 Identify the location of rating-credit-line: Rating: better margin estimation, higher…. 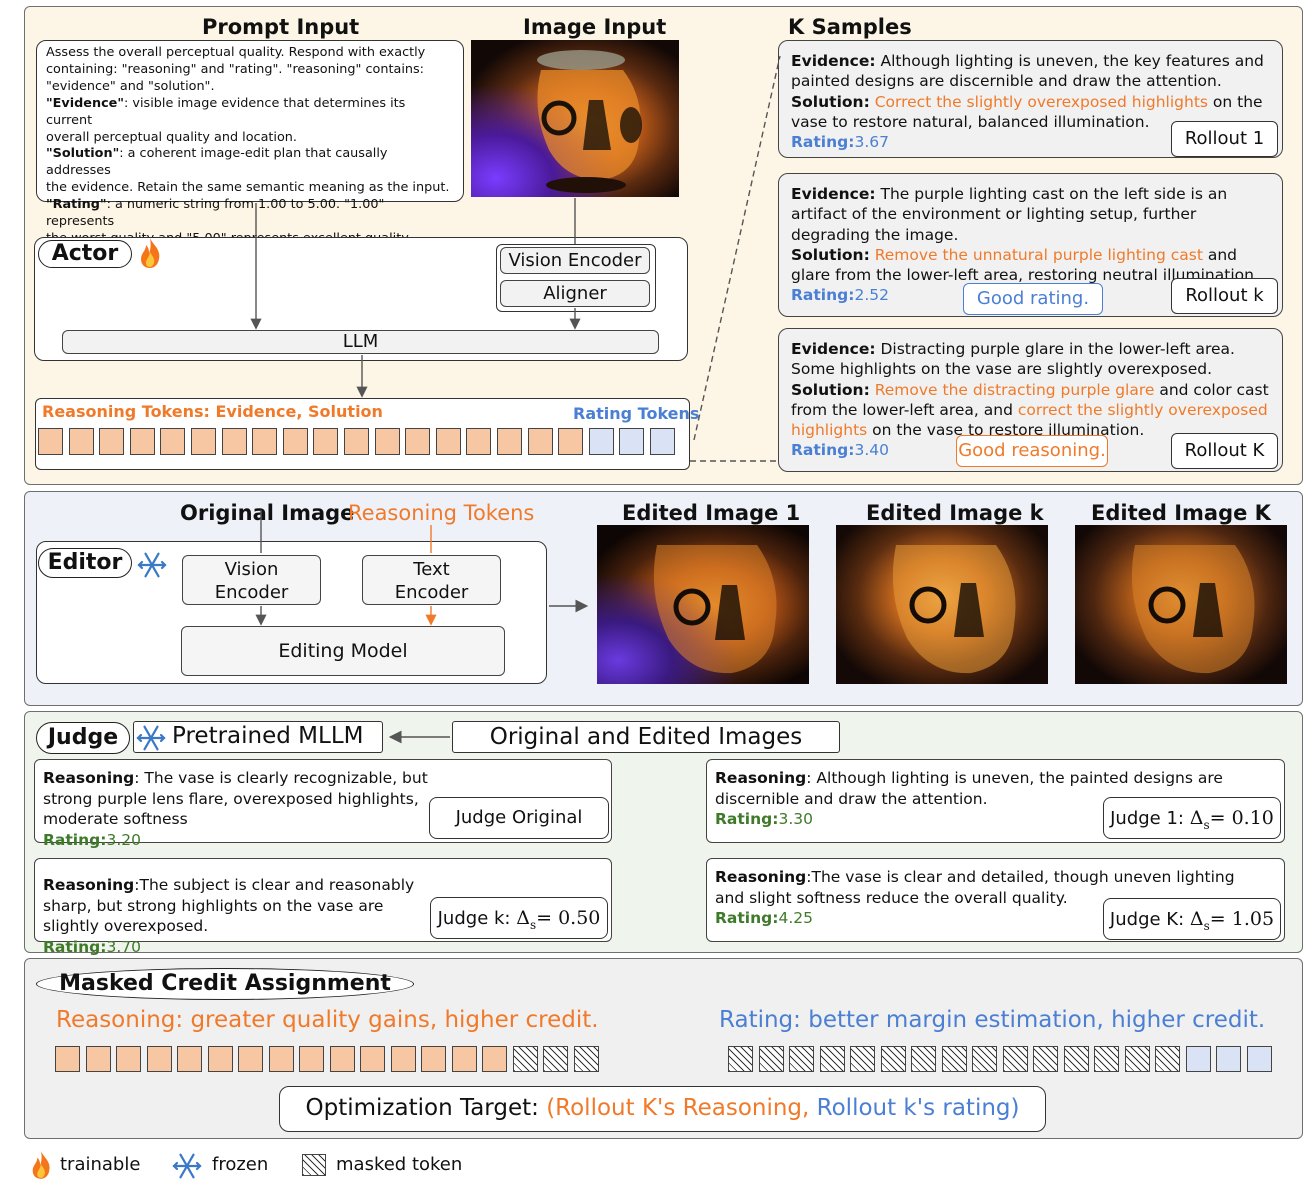
(992, 1020).